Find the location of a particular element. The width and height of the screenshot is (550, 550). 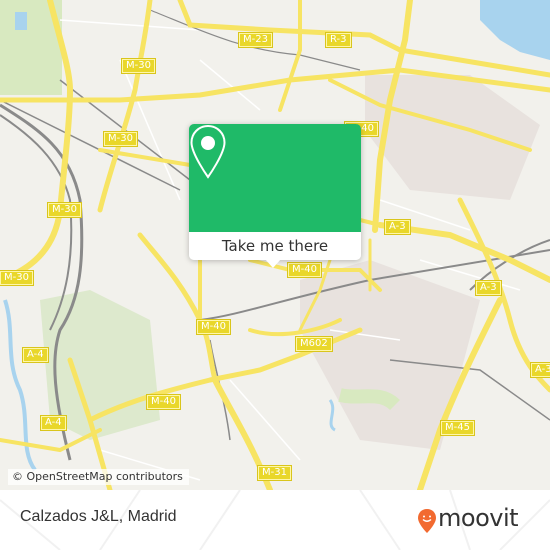

take-me-there-button: Take me there is located at coordinates (275, 246).